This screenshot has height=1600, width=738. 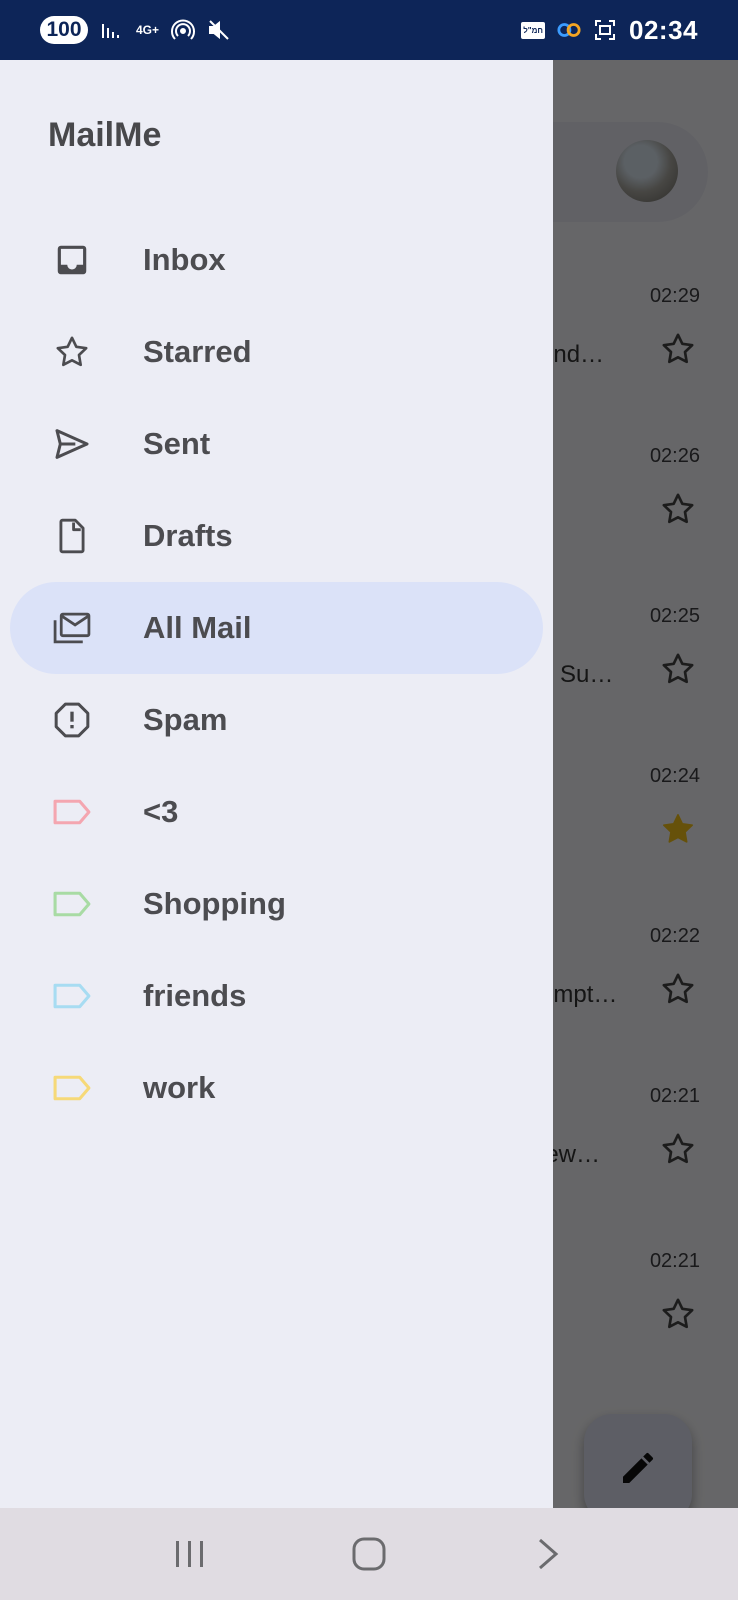 I want to click on drawer-item-label: friends, so click(x=195, y=995).